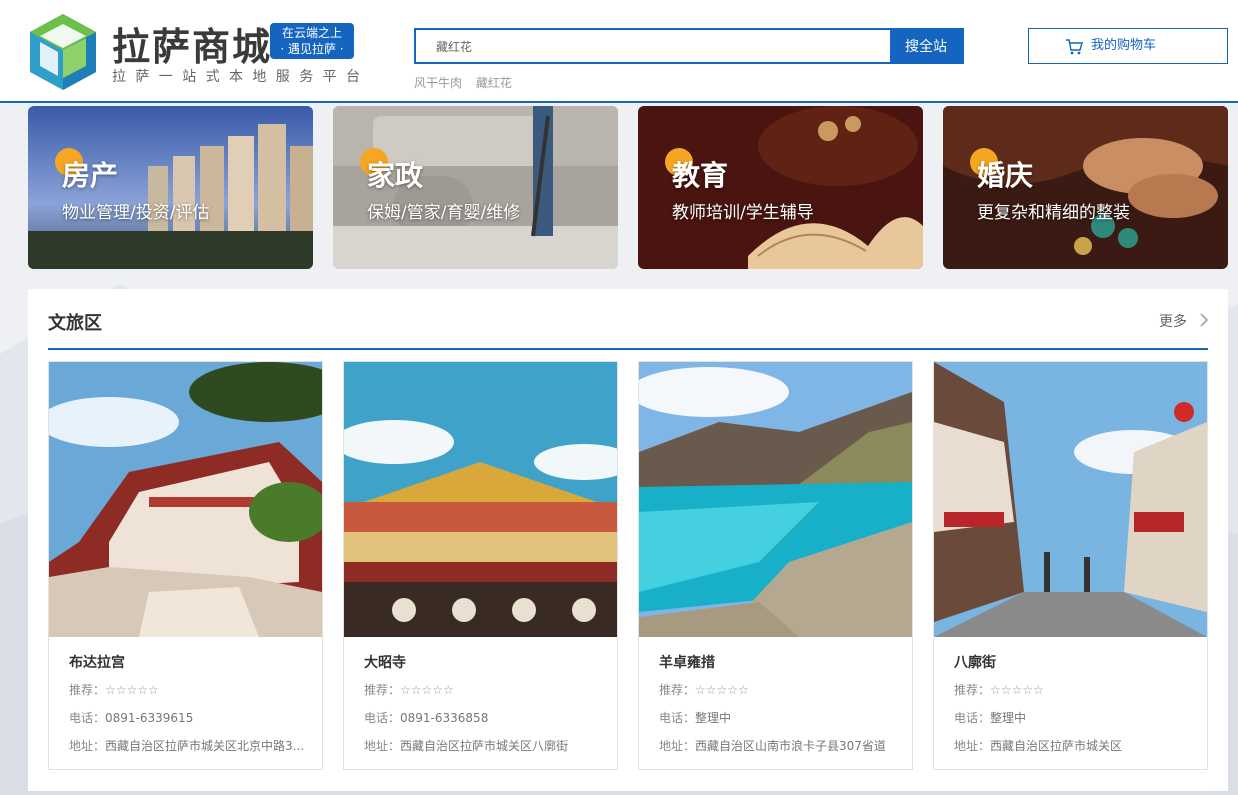  What do you see at coordinates (628, 349) in the screenshot?
I see `section-divider` at bounding box center [628, 349].